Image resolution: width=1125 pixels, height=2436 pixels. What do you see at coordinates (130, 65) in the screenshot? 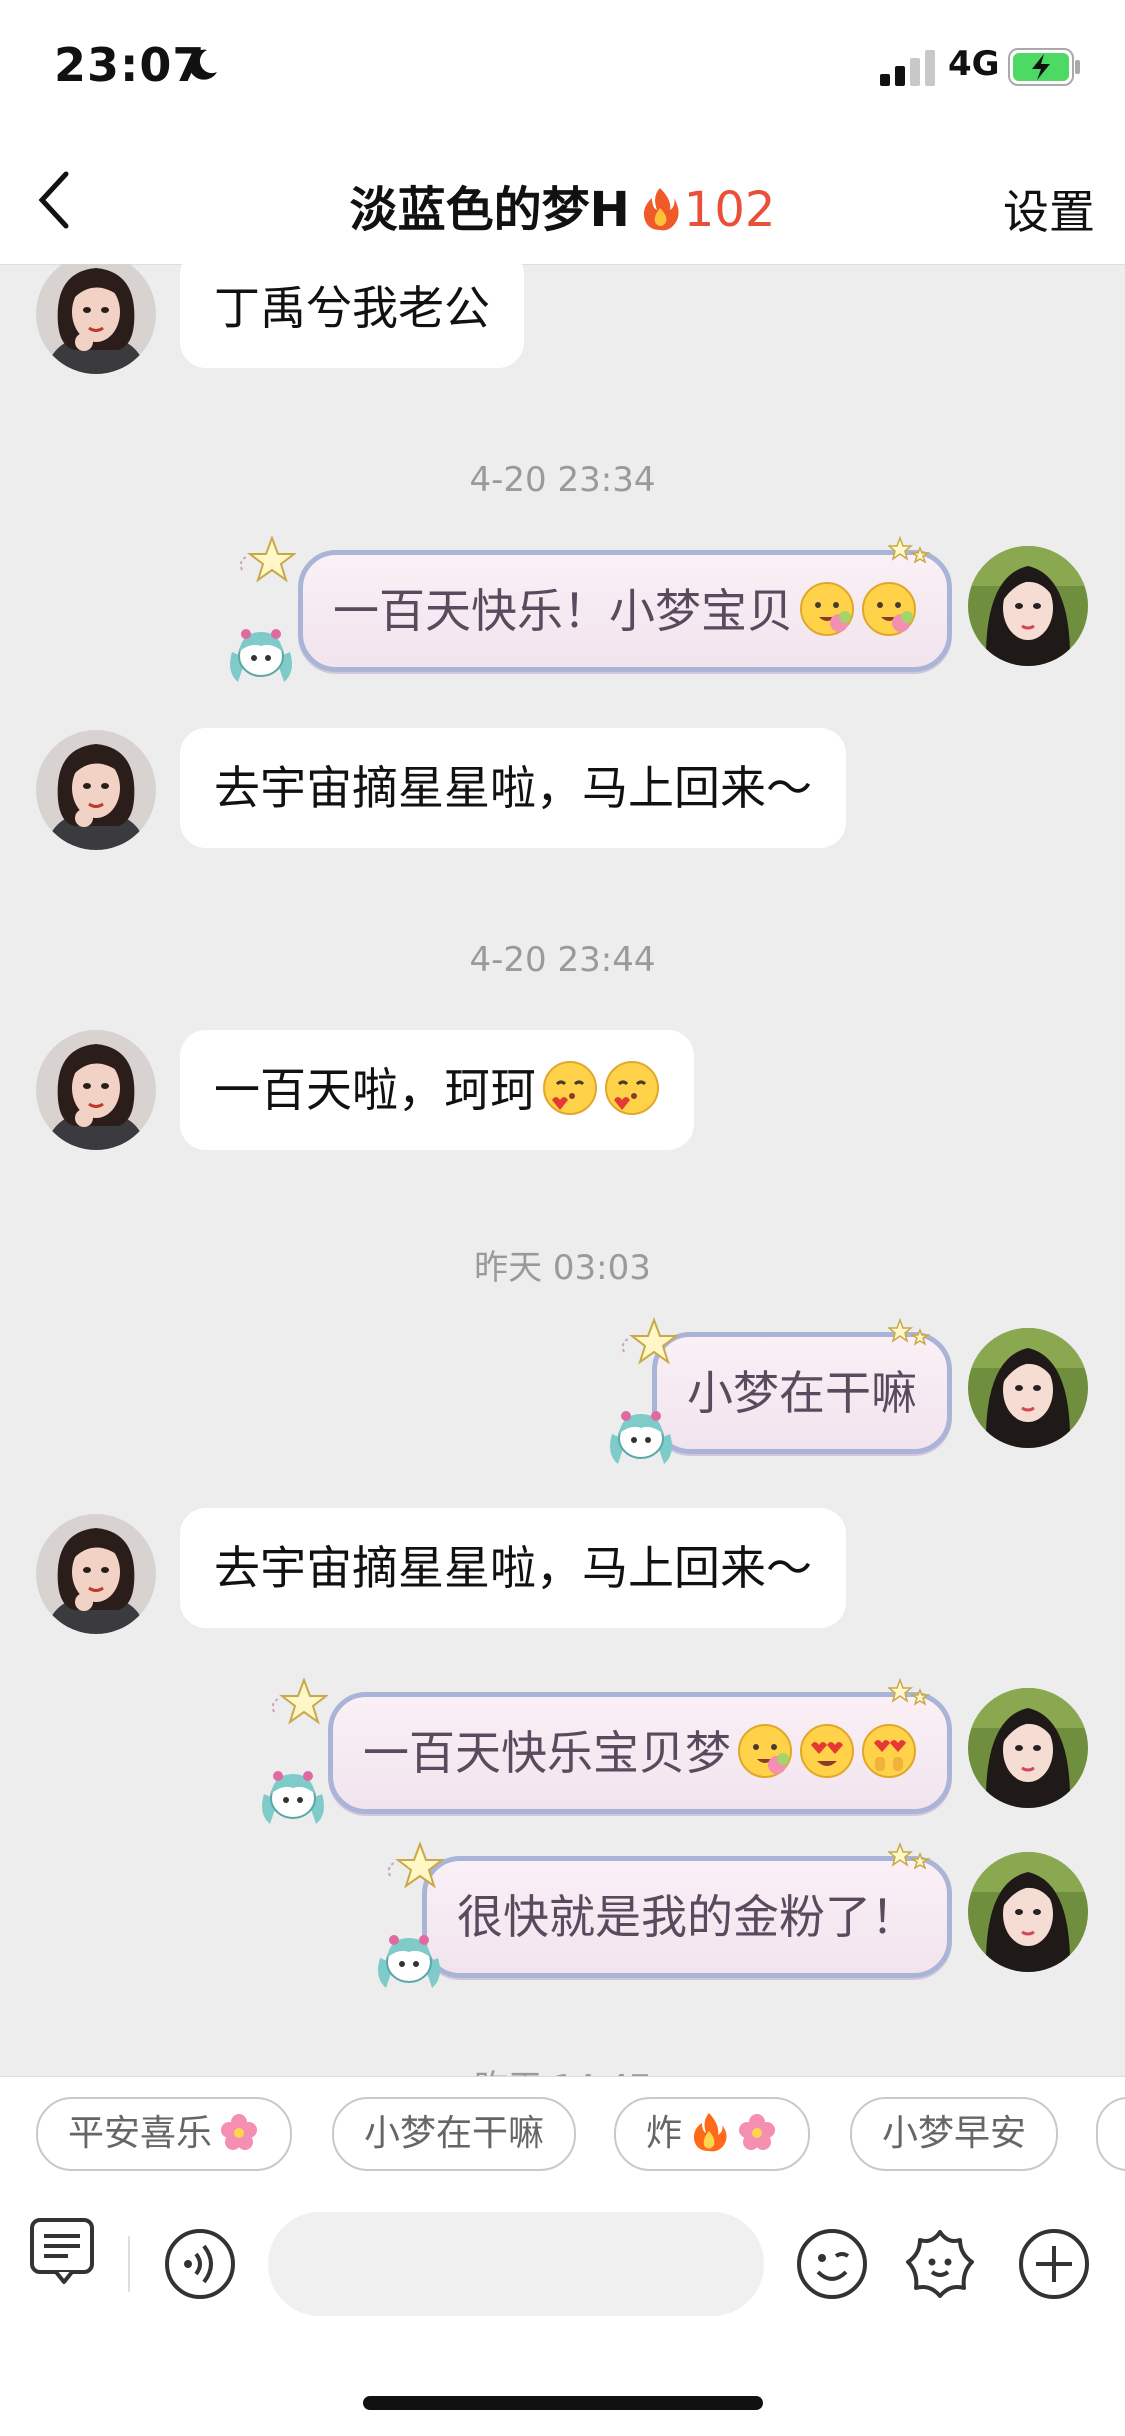
I see `status-time: 23:07` at bounding box center [130, 65].